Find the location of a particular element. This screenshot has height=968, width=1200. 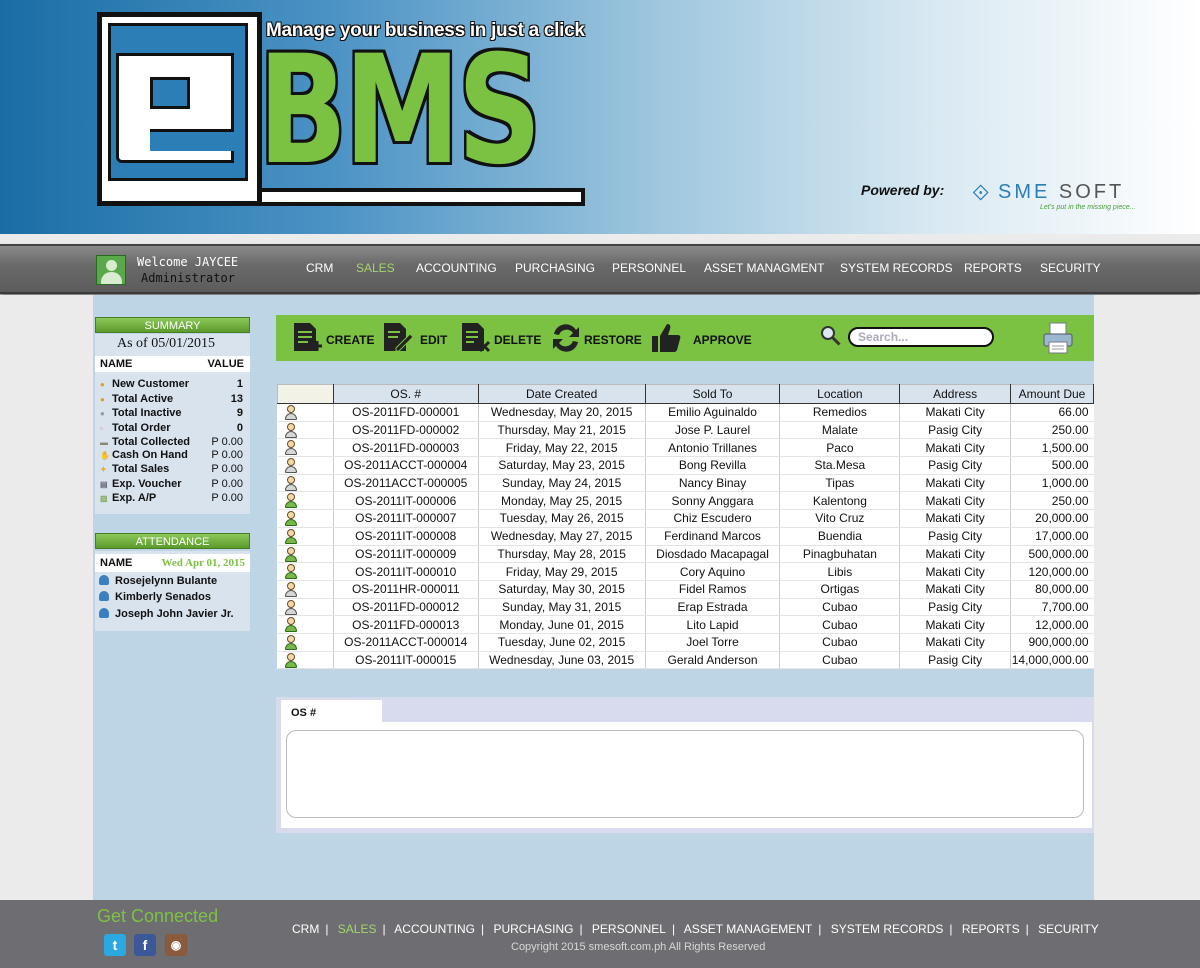

footer-link-sales: SALES is located at coordinates (357, 929).